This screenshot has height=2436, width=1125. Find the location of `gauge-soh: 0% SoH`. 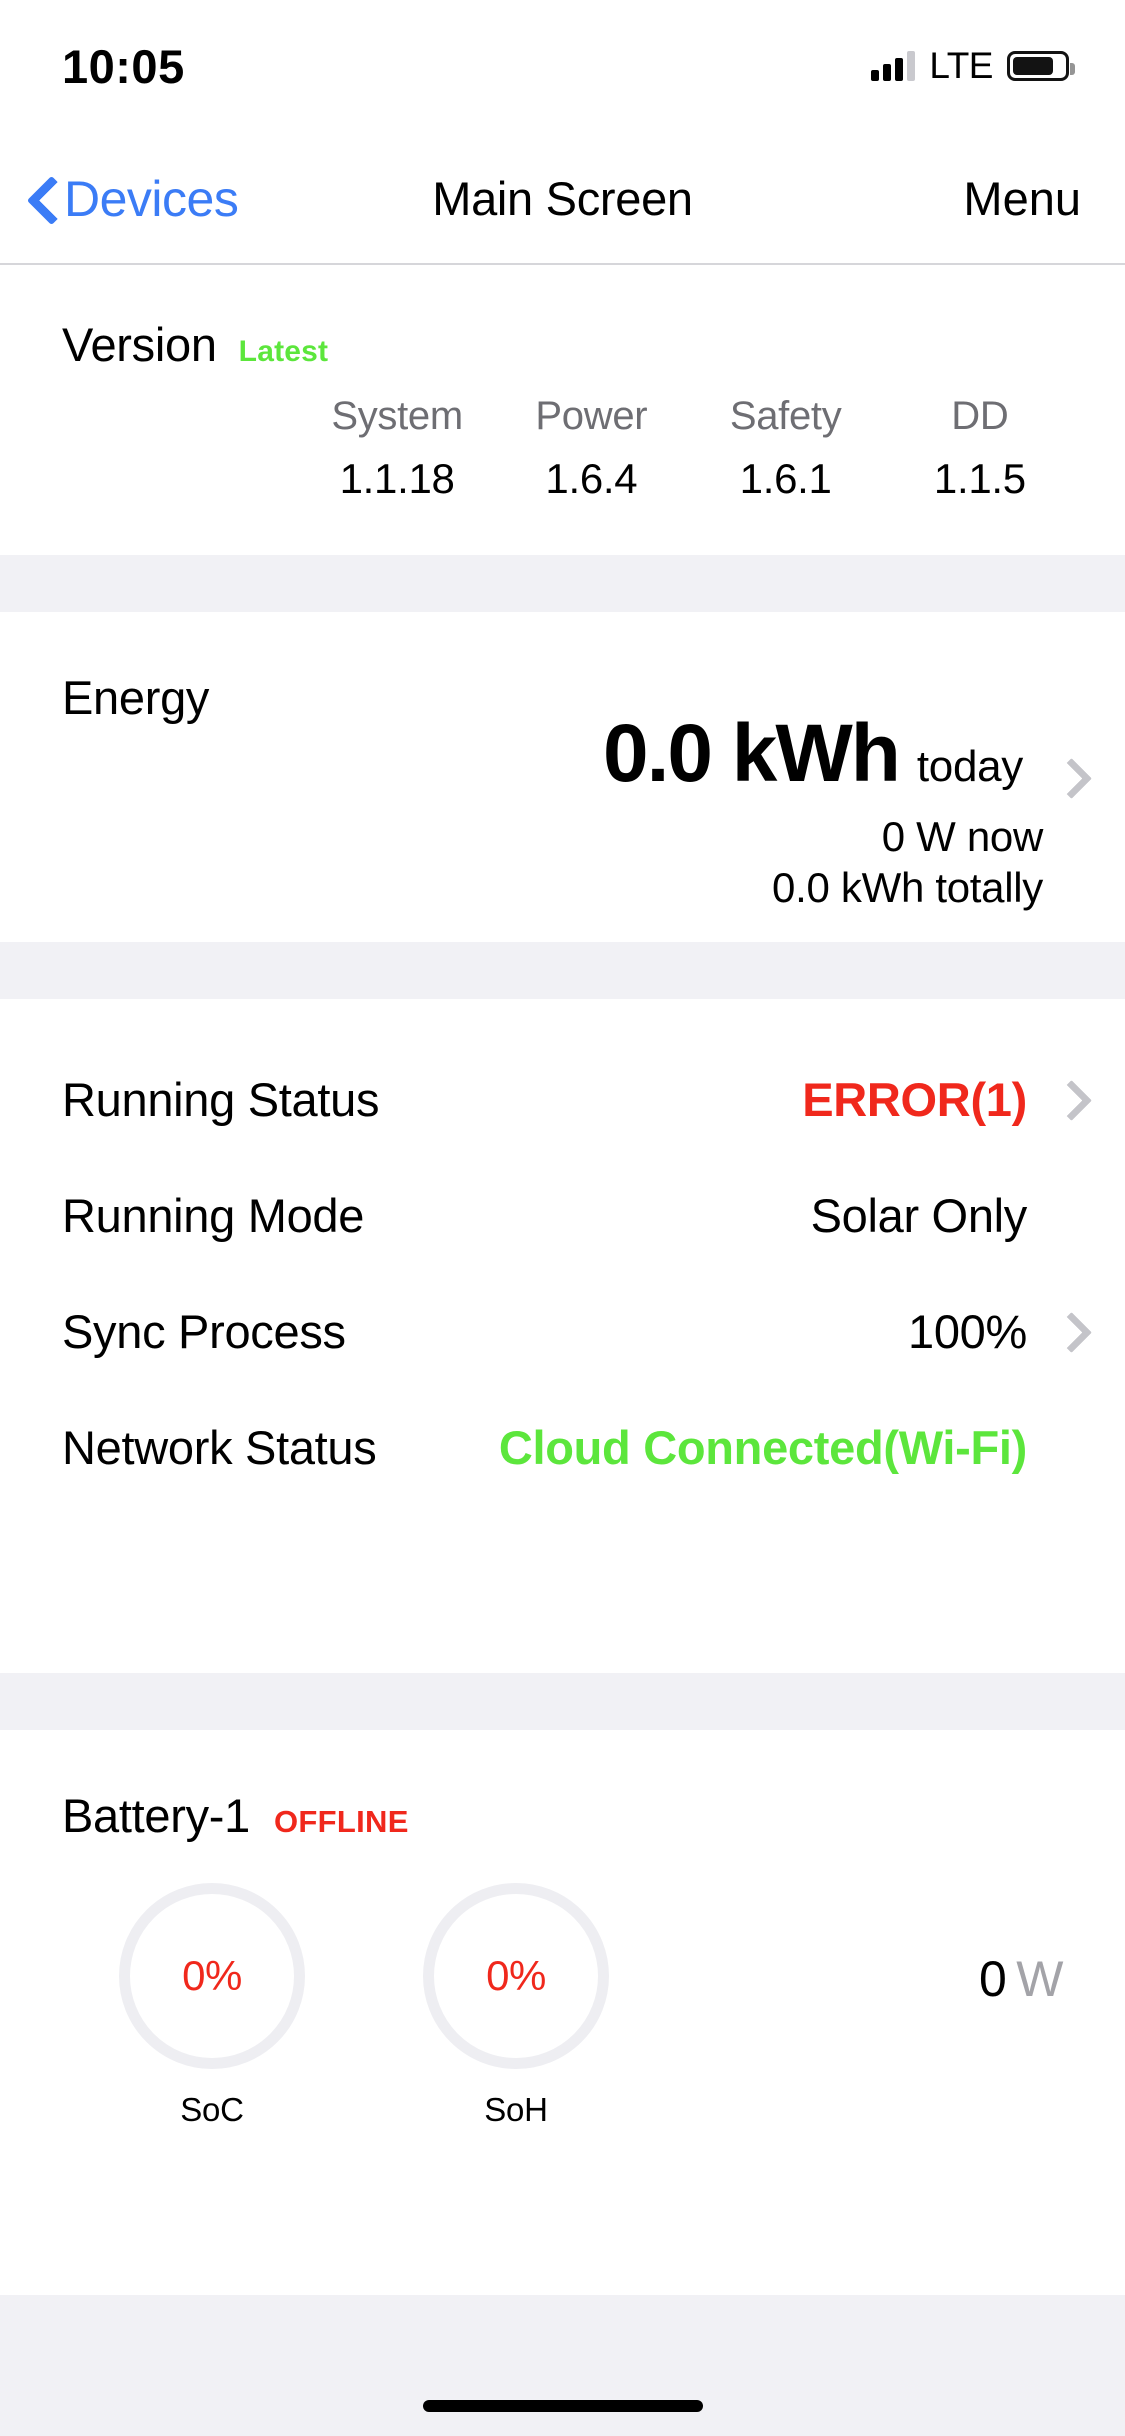

gauge-soh: 0% SoH is located at coordinates (516, 2006).